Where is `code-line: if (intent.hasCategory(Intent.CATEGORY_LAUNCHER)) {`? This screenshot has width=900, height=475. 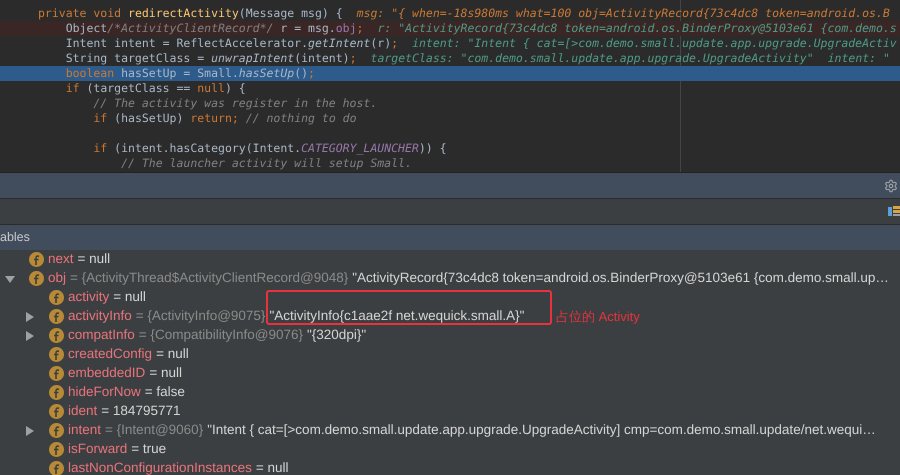 code-line: if (intent.hasCategory(Intent.CATEGORY_LAUNCHER)) { is located at coordinates (269, 148).